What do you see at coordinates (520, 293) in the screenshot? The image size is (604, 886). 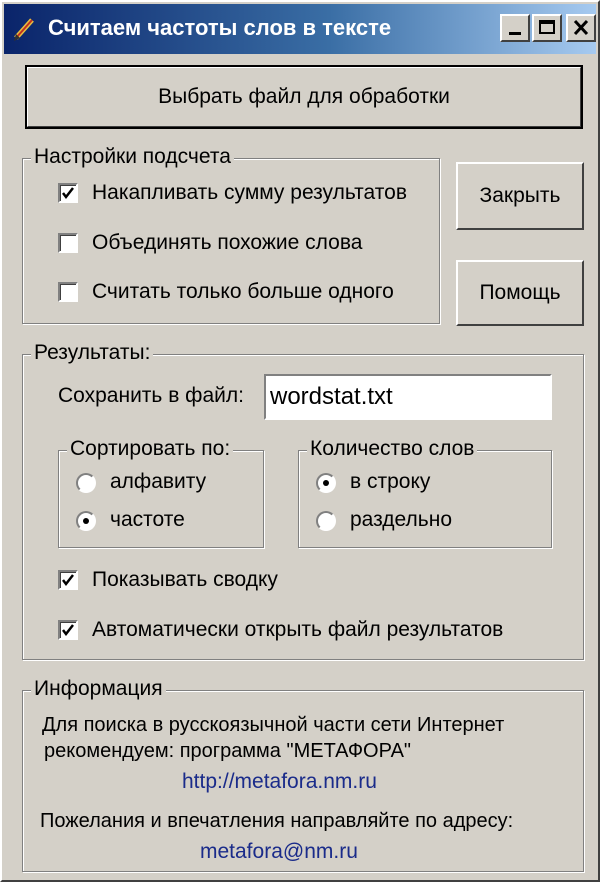 I see `help-button: Помощь` at bounding box center [520, 293].